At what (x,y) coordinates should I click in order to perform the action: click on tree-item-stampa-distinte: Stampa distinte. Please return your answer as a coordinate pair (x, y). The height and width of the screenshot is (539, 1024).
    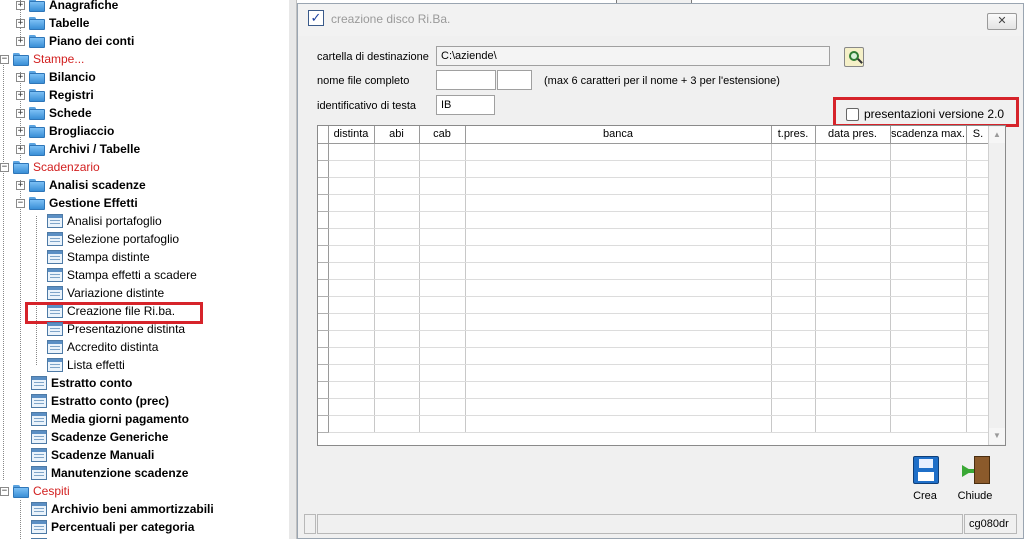
    Looking at the image, I should click on (98, 257).